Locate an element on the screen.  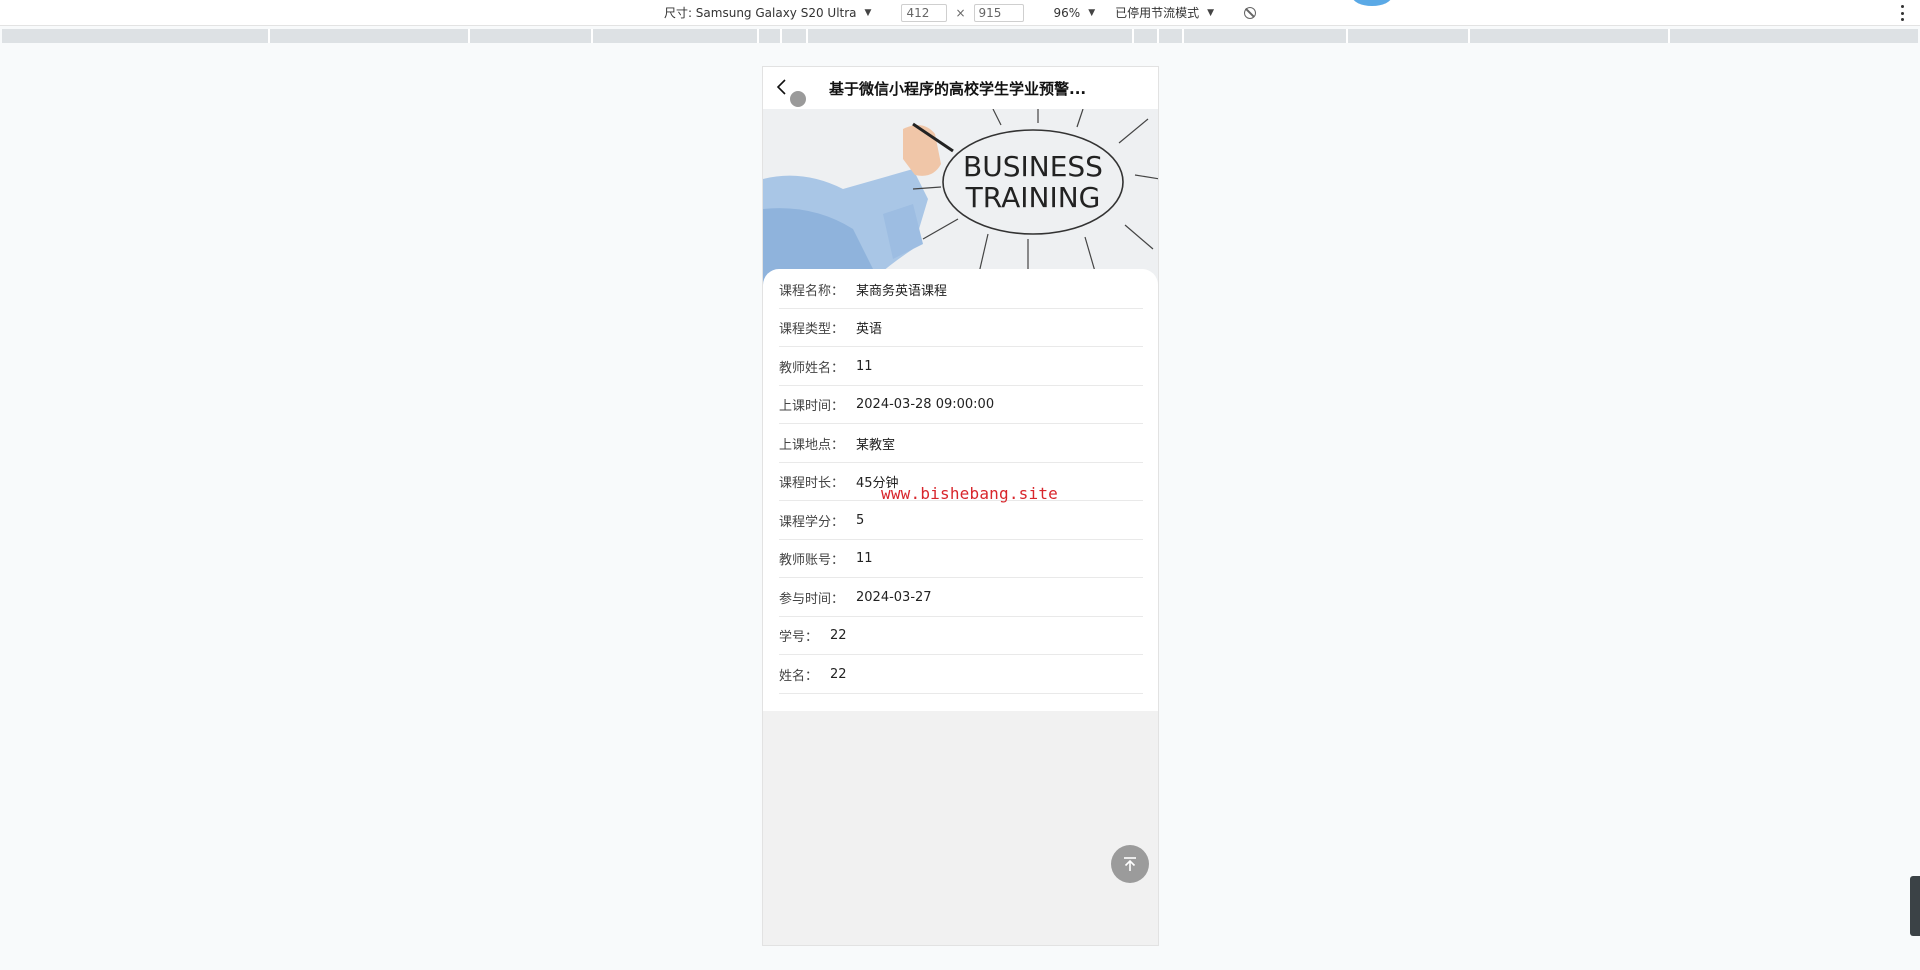
arrow-up-to-line-icon is located at coordinates (1130, 864).